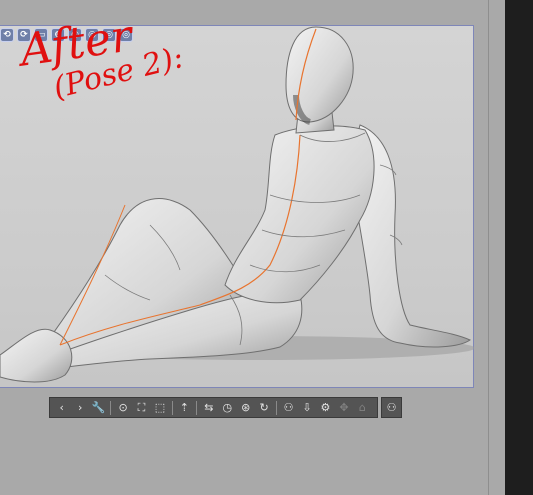 Image resolution: width=533 pixels, height=495 pixels. What do you see at coordinates (141, 408) in the screenshot?
I see `fit-view-icon: ⛶` at bounding box center [141, 408].